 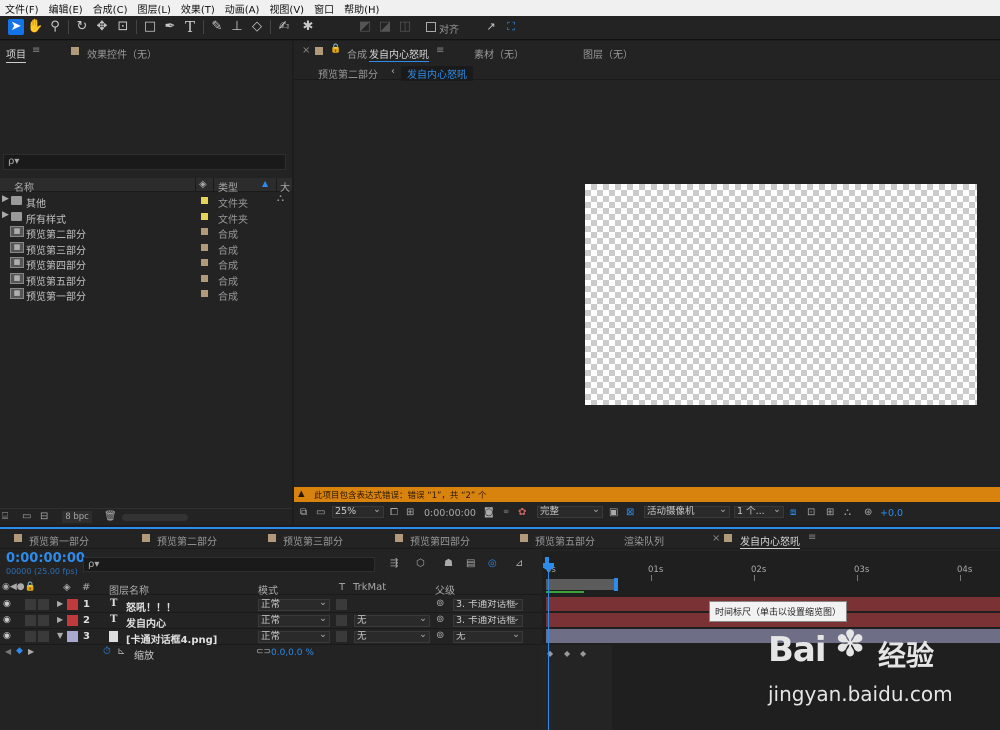 What do you see at coordinates (361, 8) in the screenshot?
I see `menu-help: 帮助(H)` at bounding box center [361, 8].